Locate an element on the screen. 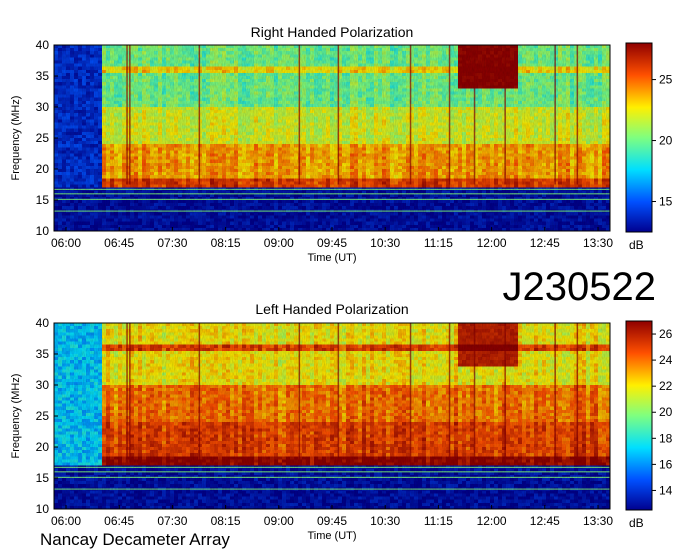 This screenshot has width=680, height=552. colorbar-tick-label: 14 is located at coordinates (666, 490).